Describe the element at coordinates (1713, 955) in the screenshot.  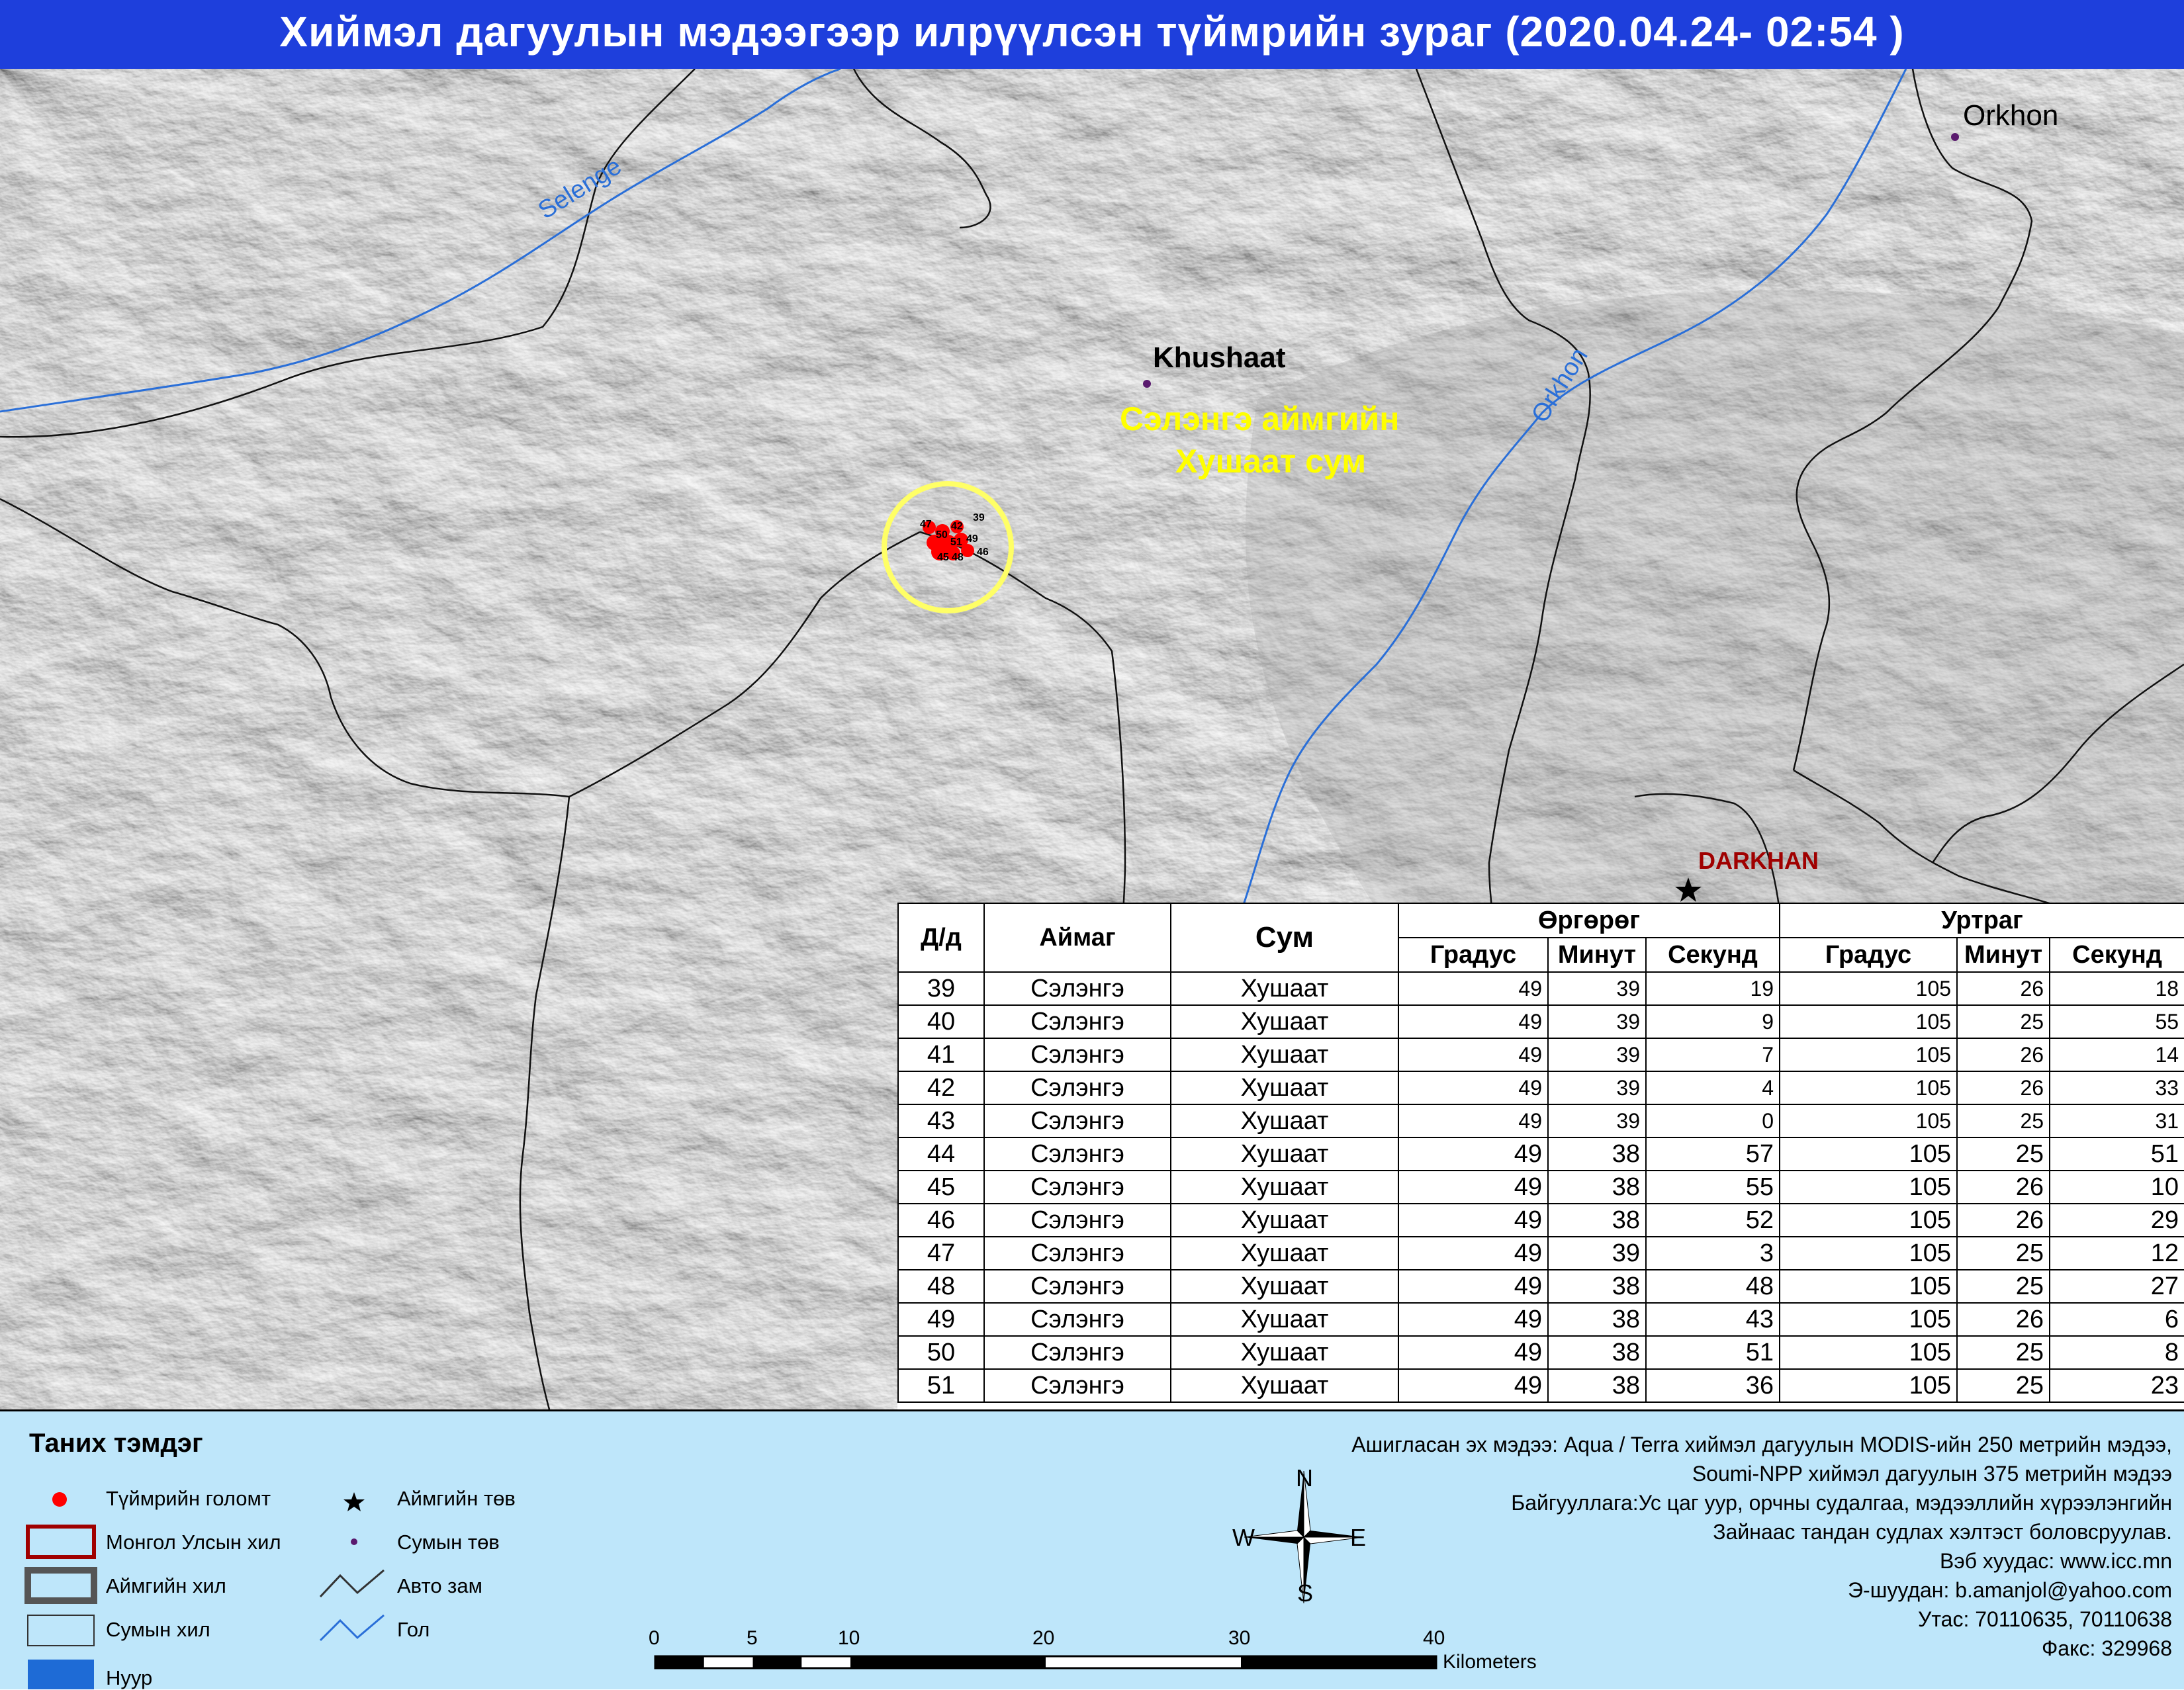
I see `col-header-lat-sec: Секунд` at that location.